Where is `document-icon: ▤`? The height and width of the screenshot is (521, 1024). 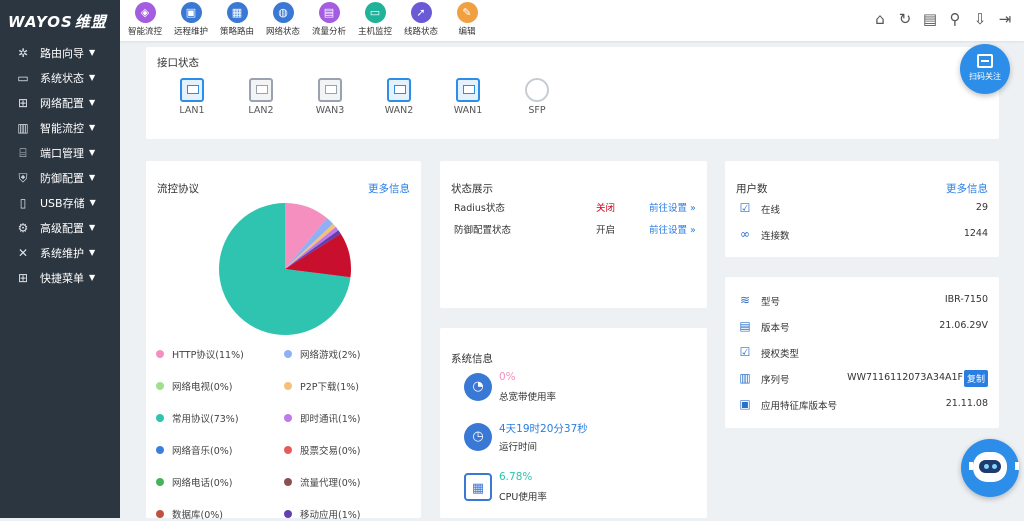 document-icon: ▤ is located at coordinates (745, 326).